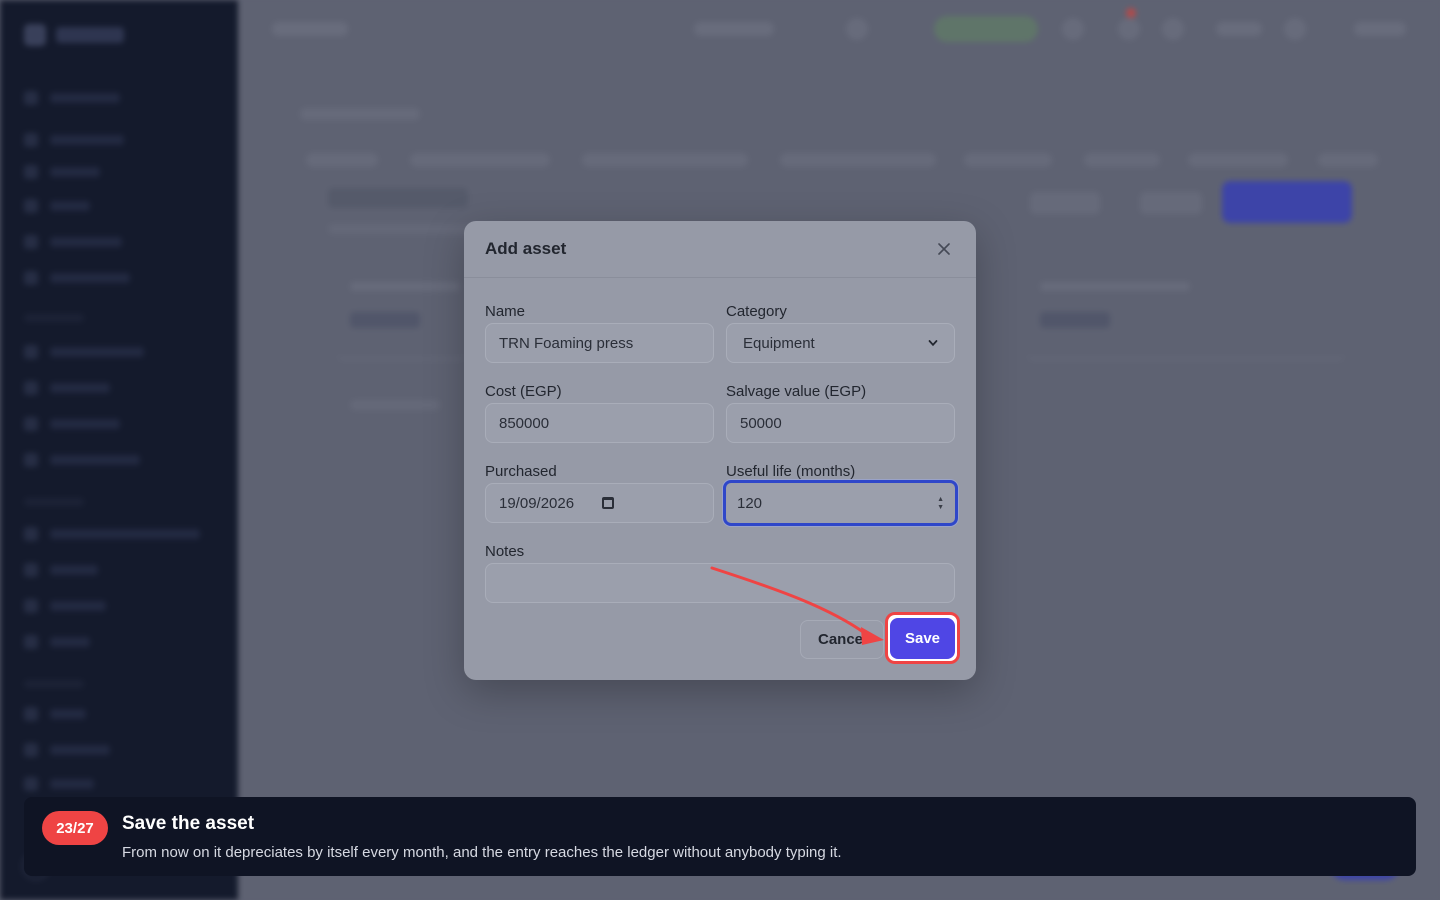  I want to click on chevron-down-icon, so click(933, 343).